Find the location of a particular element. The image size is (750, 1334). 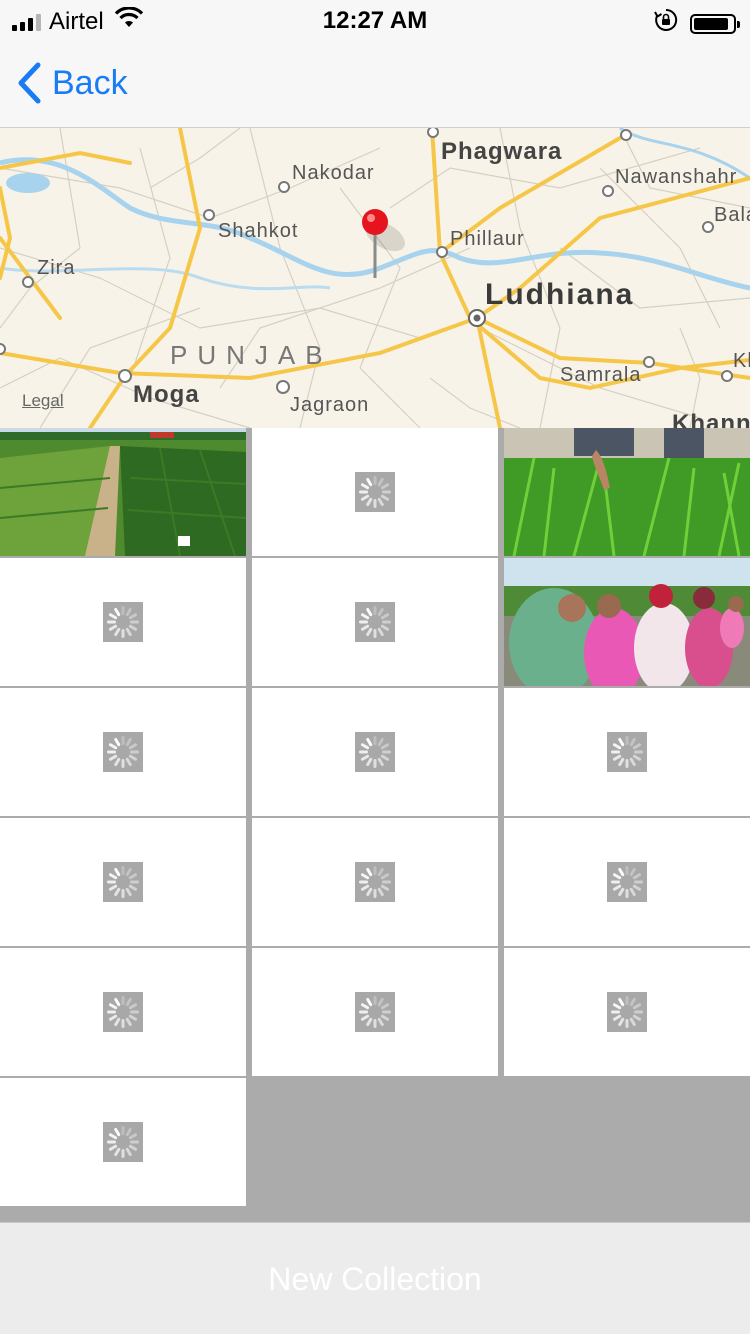

legal-link: Legal is located at coordinates (43, 401).